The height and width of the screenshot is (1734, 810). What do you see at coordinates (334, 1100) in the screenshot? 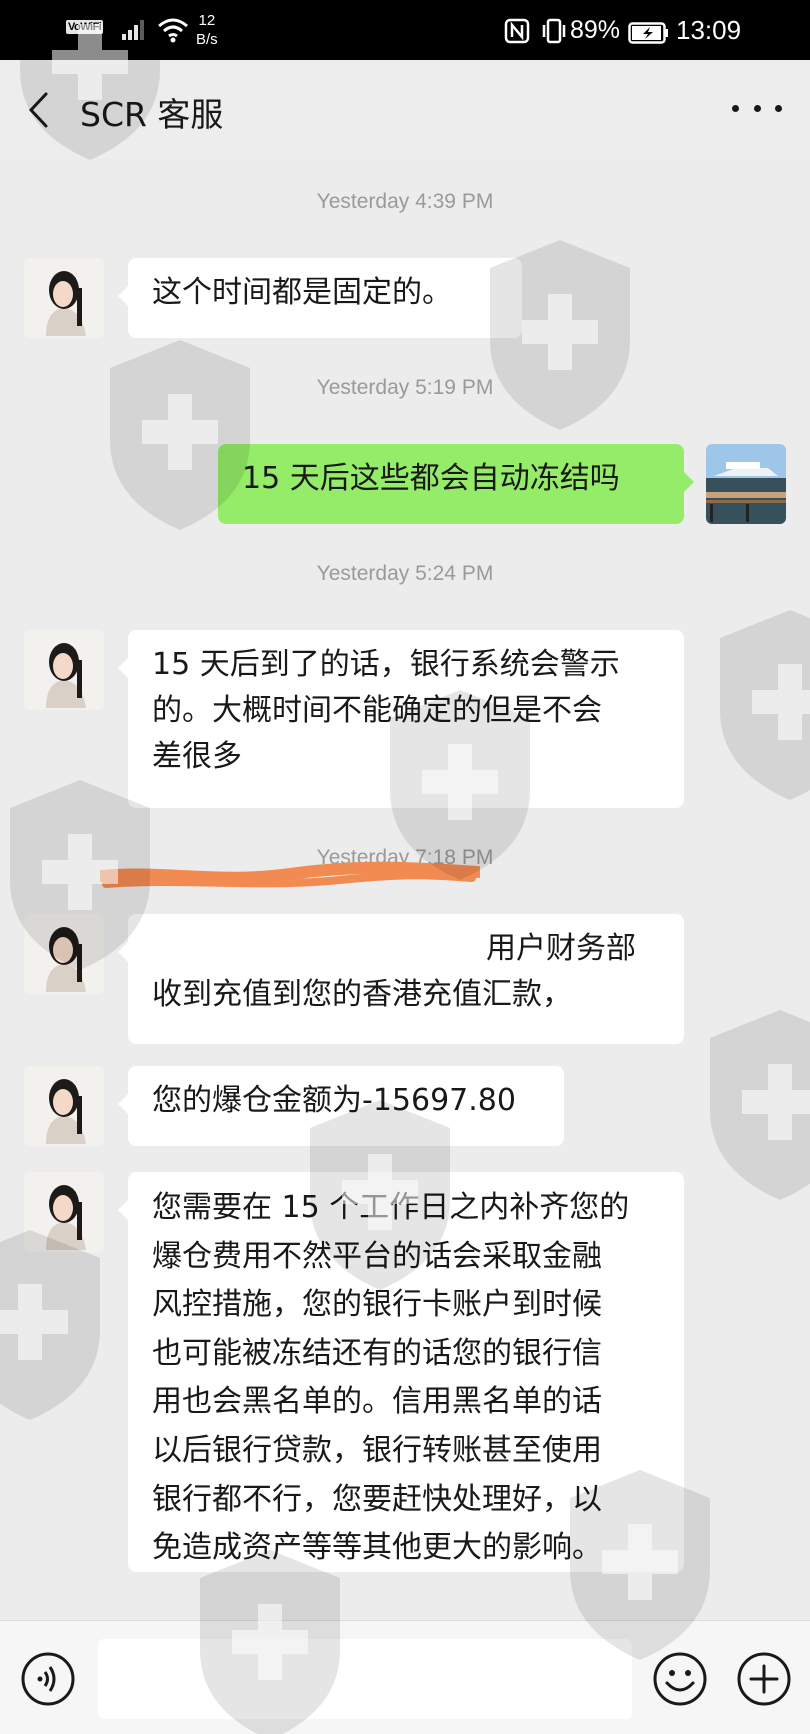
I see `message-text: 您的爆仓金额为-15697.80` at bounding box center [334, 1100].